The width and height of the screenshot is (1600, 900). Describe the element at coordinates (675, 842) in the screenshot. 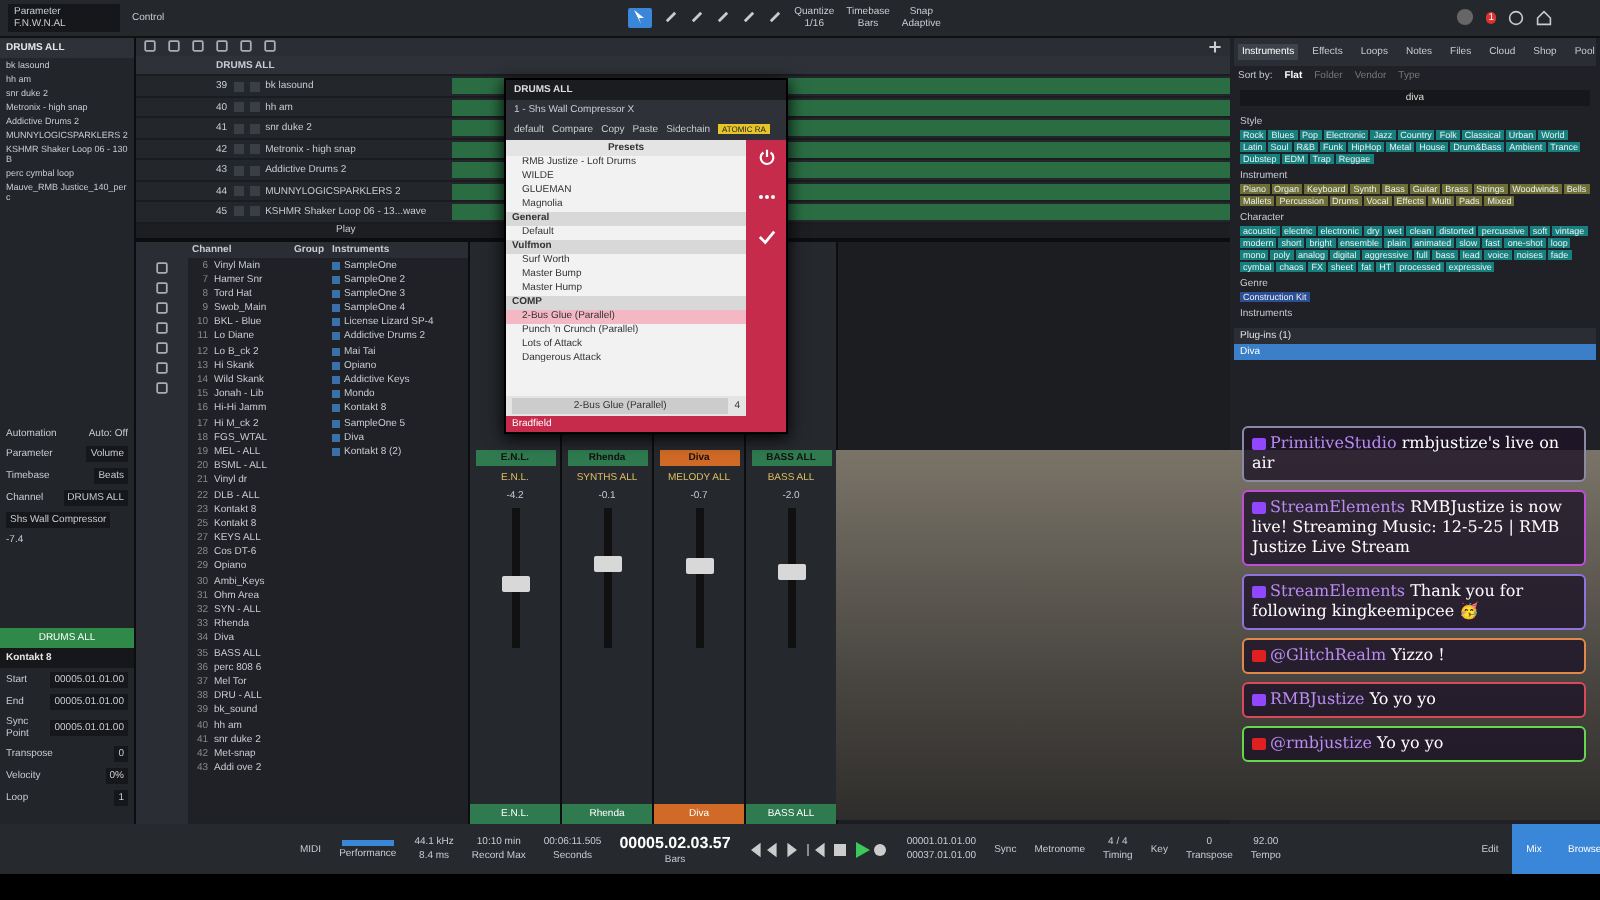

I see `position-display: 00005.02.03.57` at that location.